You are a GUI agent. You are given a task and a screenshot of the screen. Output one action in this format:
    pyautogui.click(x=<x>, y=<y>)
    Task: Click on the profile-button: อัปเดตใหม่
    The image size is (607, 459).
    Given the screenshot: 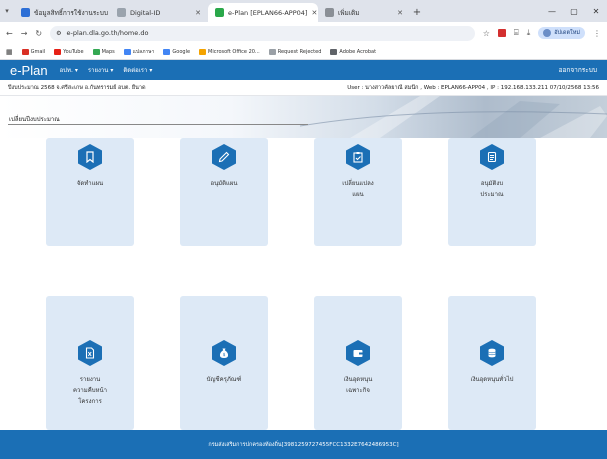 What is the action you would take?
    pyautogui.click(x=561, y=33)
    